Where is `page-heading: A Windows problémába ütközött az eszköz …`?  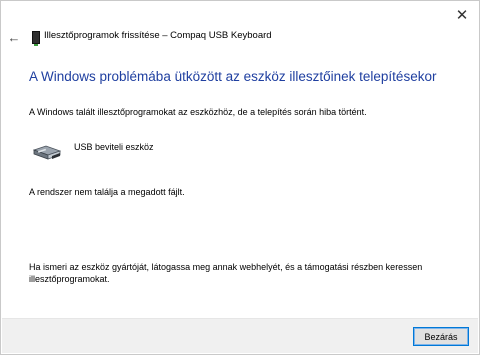 page-heading: A Windows problémába ütközött az eszköz … is located at coordinates (233, 76).